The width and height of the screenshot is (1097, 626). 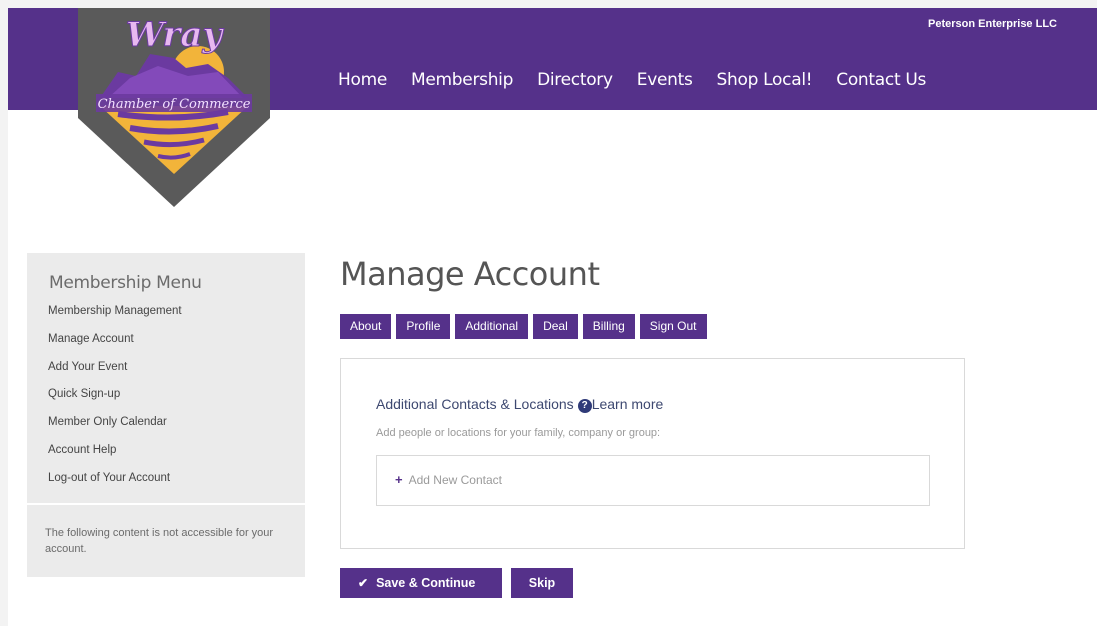 I want to click on nav-membership: Membership, so click(x=462, y=80).